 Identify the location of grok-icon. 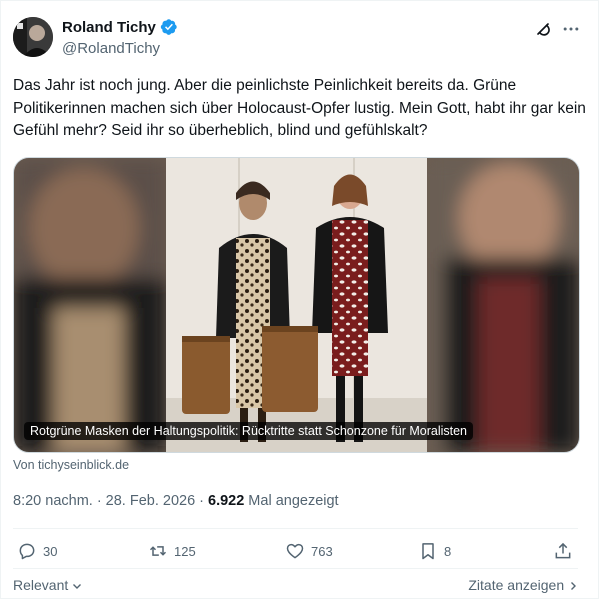
(543, 29).